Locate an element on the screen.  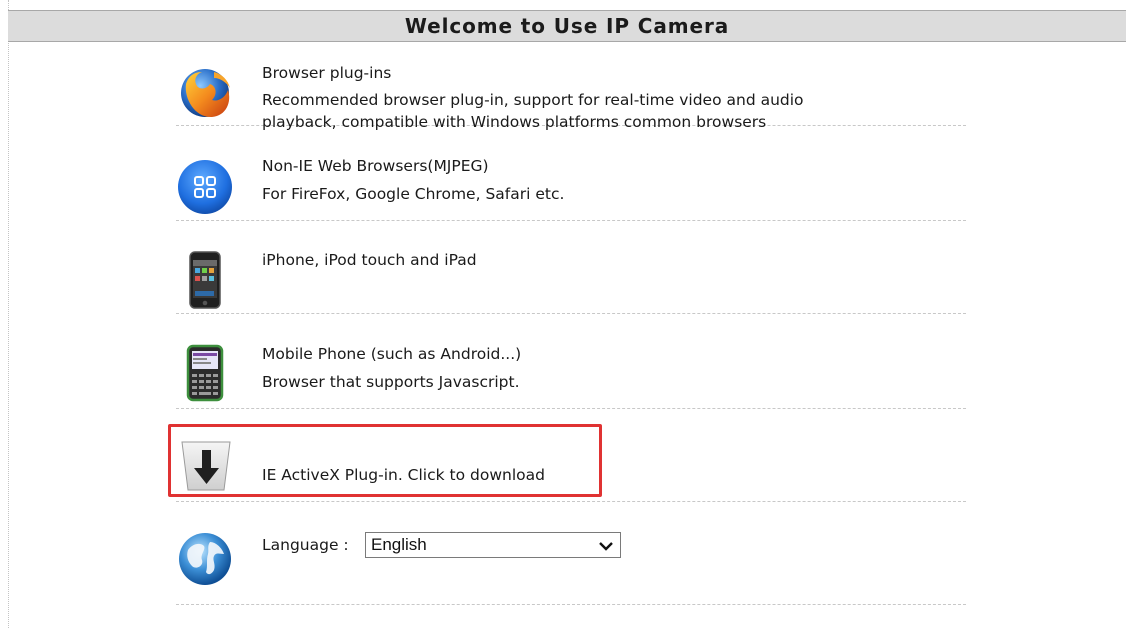
page-title: Welcome to Use IP Camera is located at coordinates (567, 26).